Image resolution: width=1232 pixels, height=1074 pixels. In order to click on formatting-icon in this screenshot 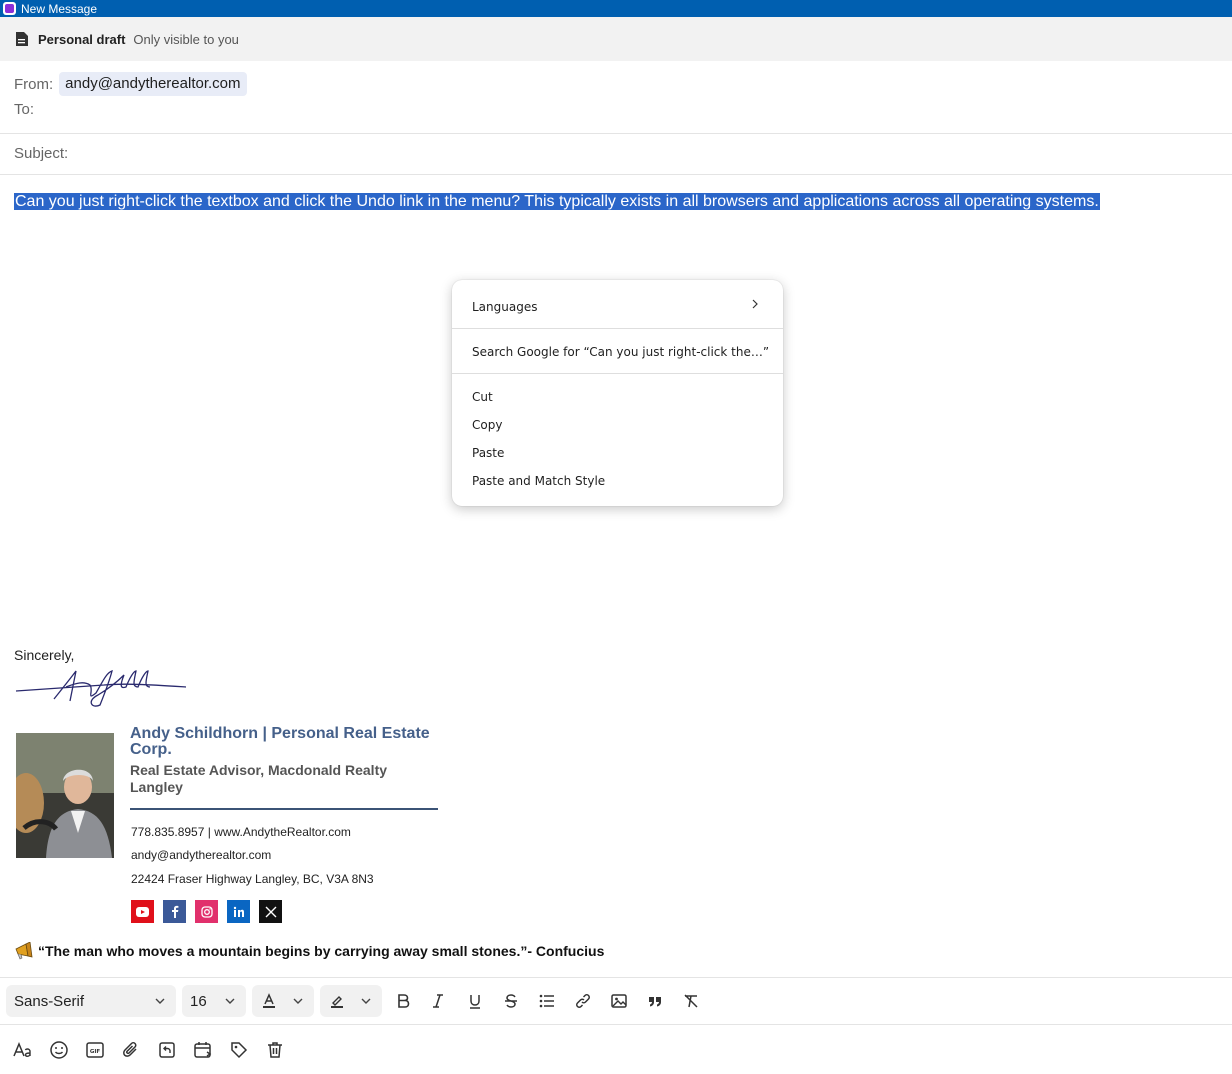, I will do `click(22, 1050)`.